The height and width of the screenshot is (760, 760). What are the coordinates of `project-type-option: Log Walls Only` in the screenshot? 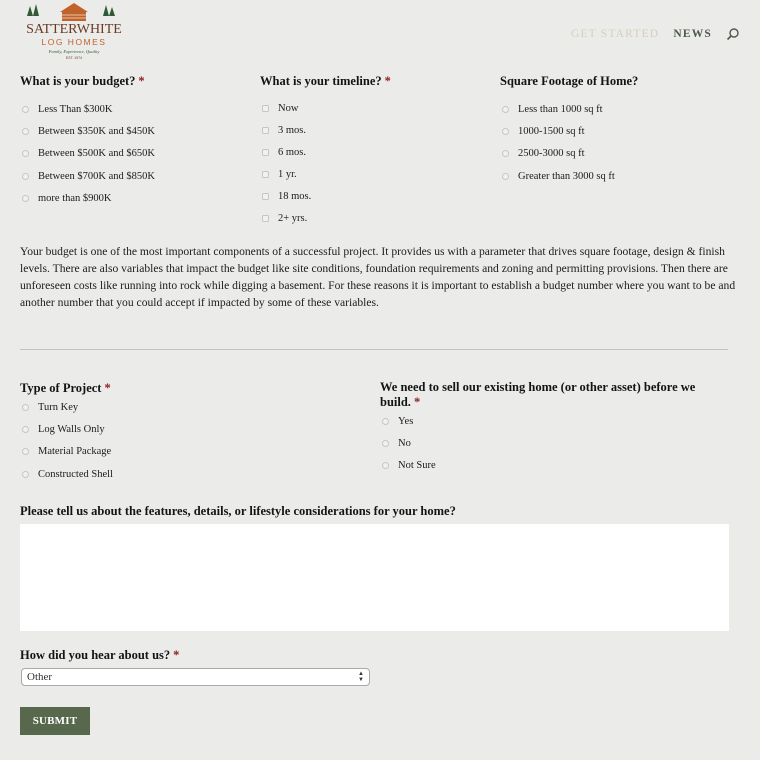 It's located at (185, 429).